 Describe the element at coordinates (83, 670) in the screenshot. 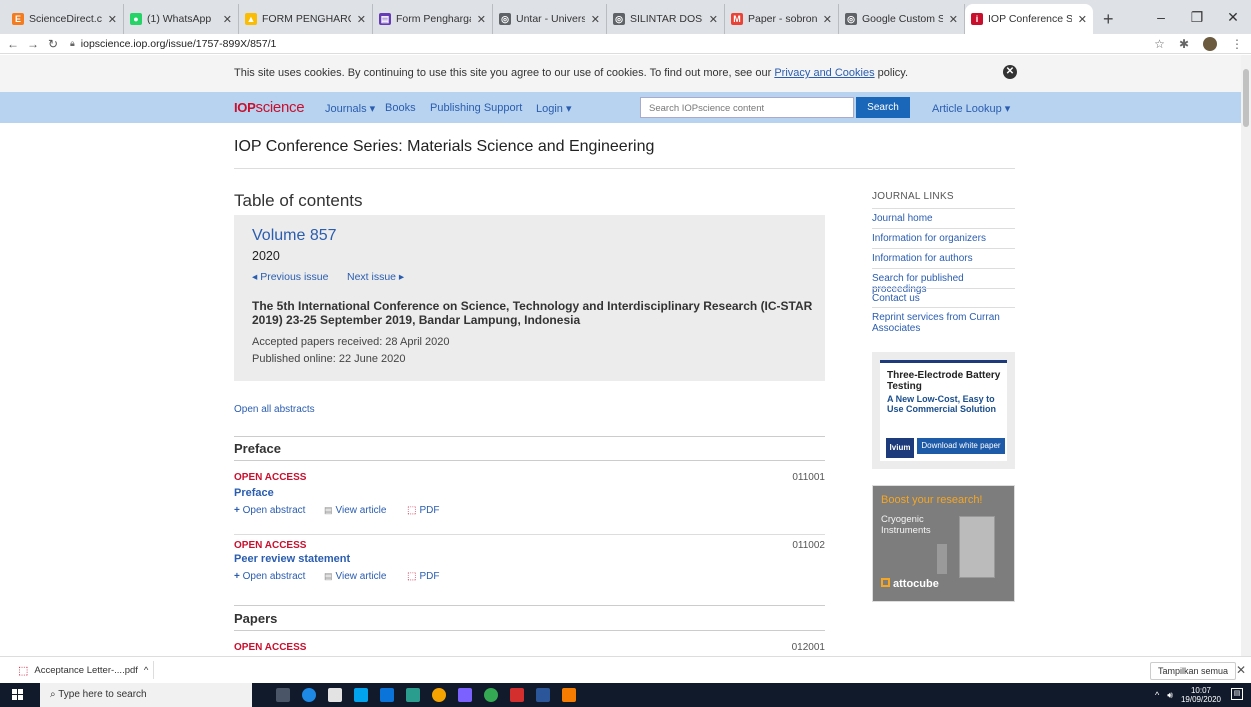

I see `download-item: ⬚ Acceptance Letter-....pdf ^` at that location.